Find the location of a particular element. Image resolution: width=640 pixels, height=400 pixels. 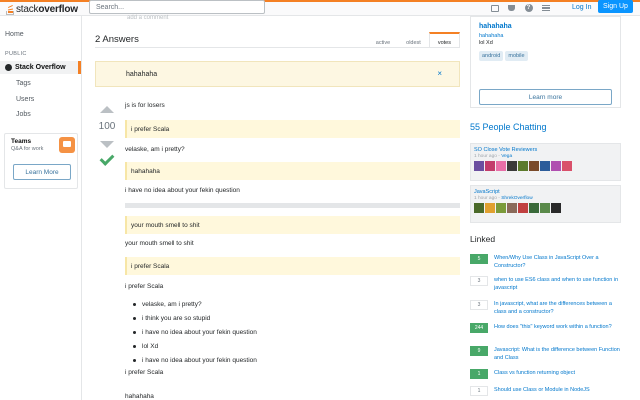

tag-mobile: mobile is located at coordinates (516, 56).